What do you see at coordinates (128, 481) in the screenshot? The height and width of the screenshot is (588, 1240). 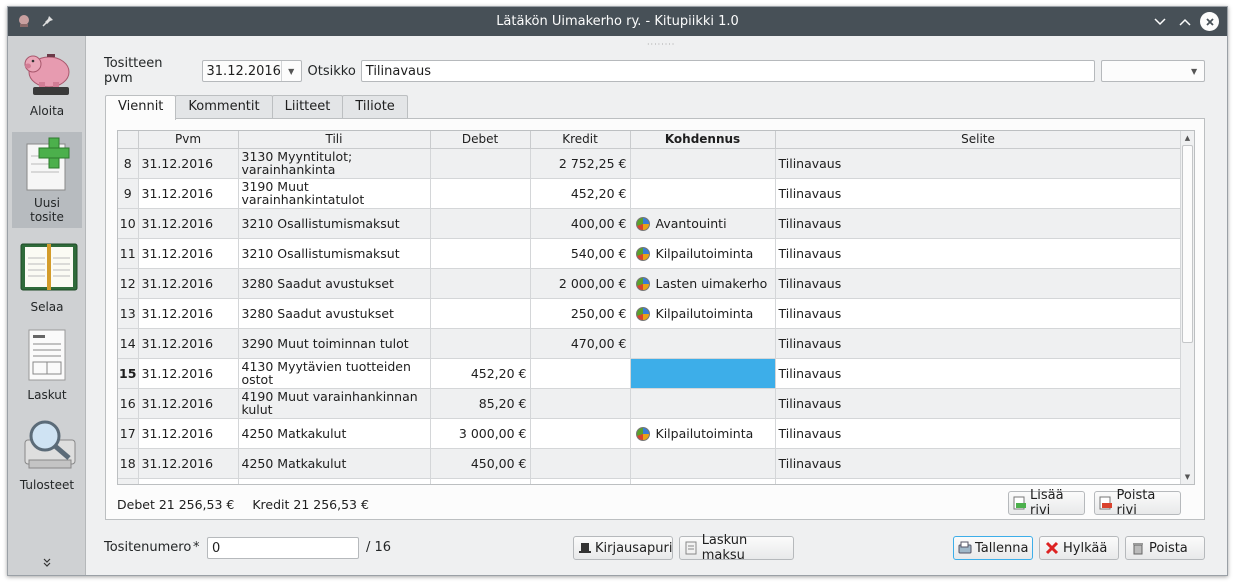 I see `row-number: 19` at bounding box center [128, 481].